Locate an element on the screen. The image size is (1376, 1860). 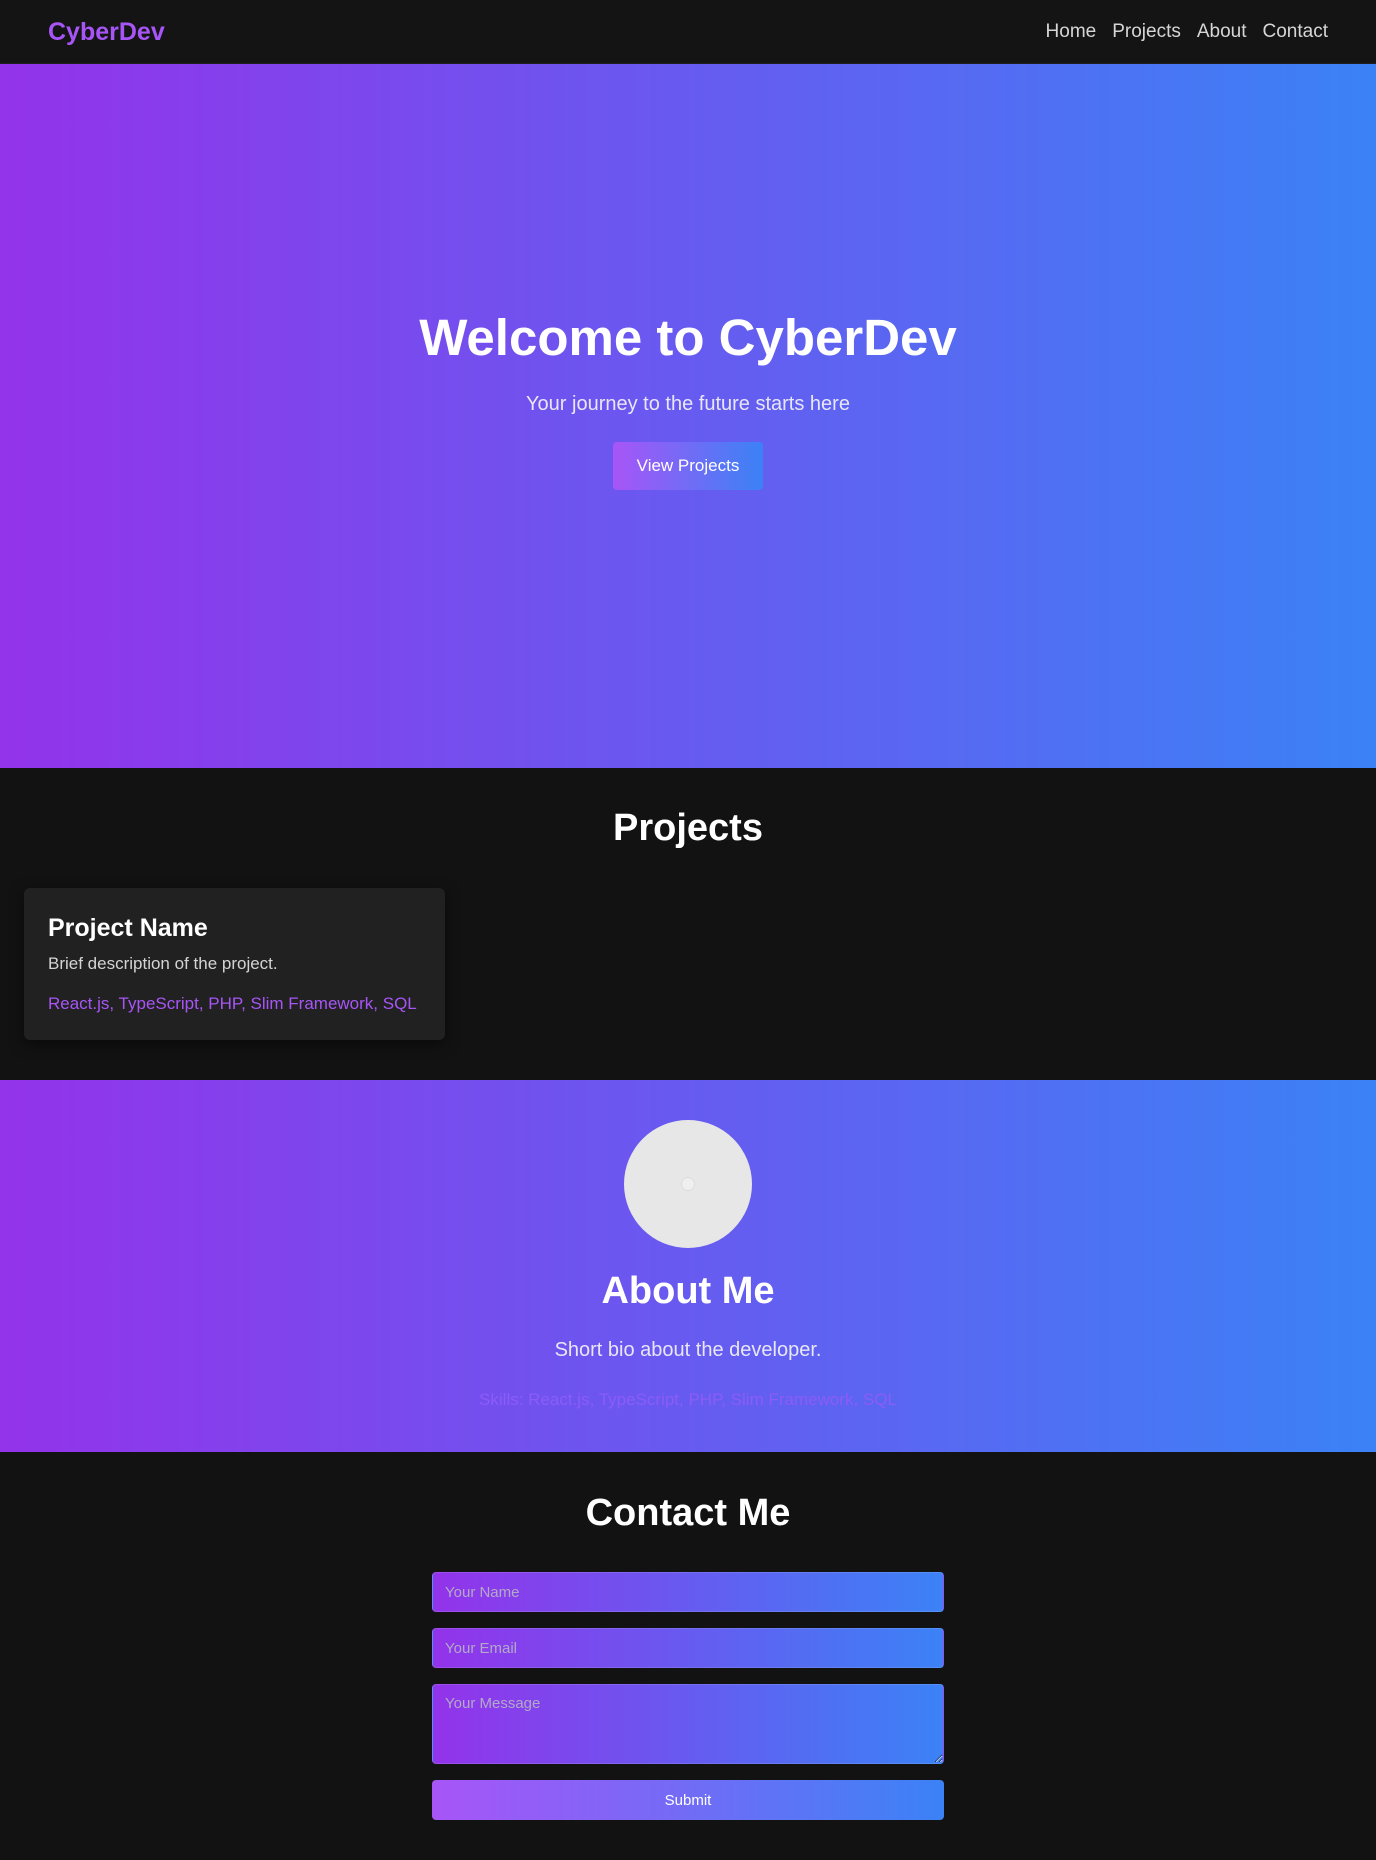
nav-link-about: About is located at coordinates (1222, 32).